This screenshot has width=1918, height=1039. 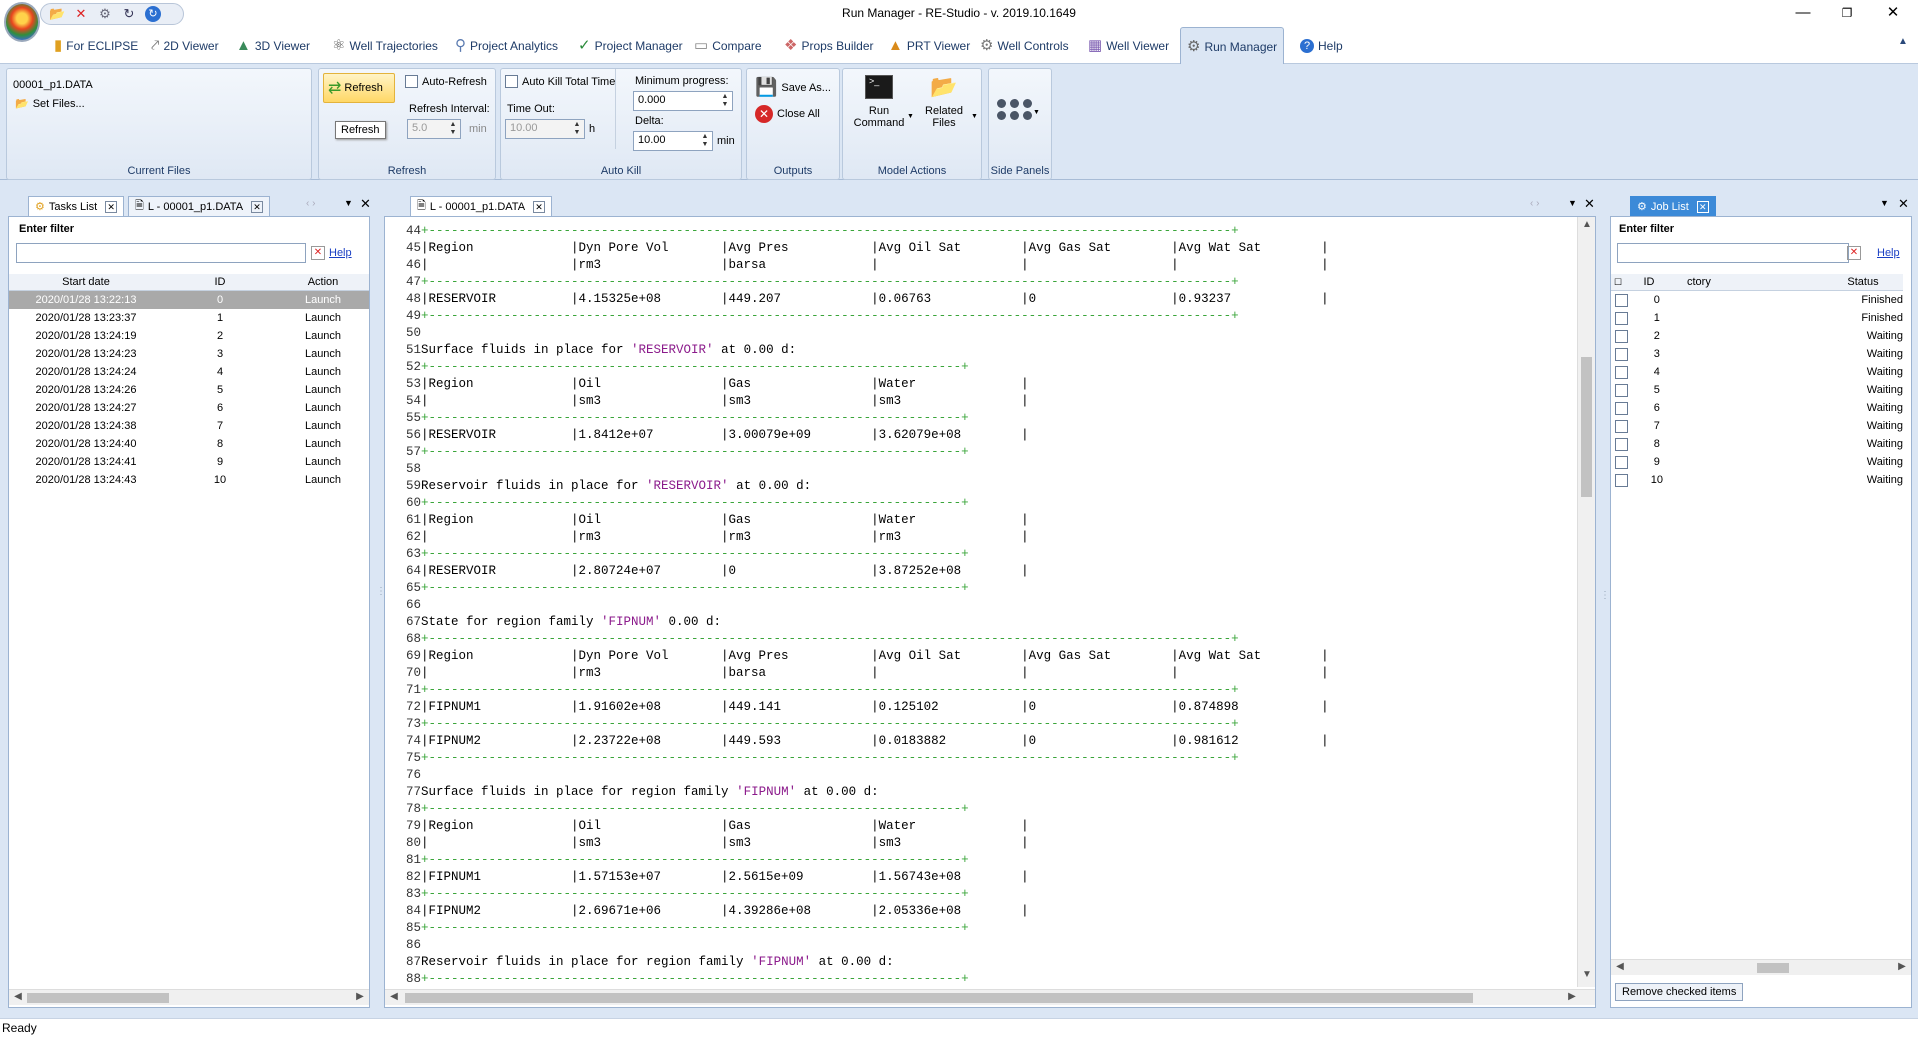 I want to click on table-row: 2020/01/28 13:24:43 10 Launch, so click(x=189, y=480).